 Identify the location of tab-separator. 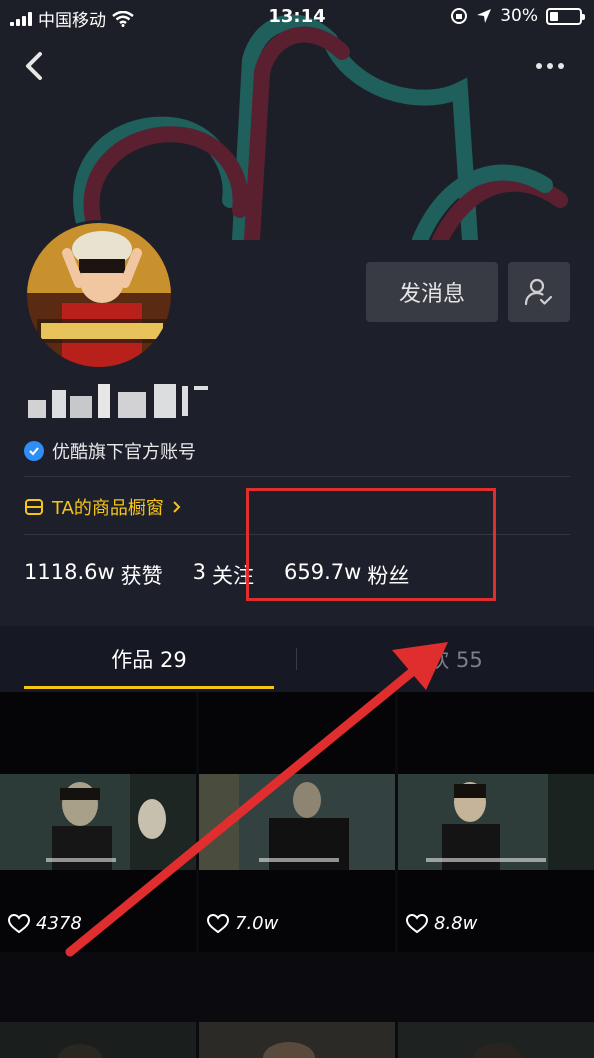
(296, 659).